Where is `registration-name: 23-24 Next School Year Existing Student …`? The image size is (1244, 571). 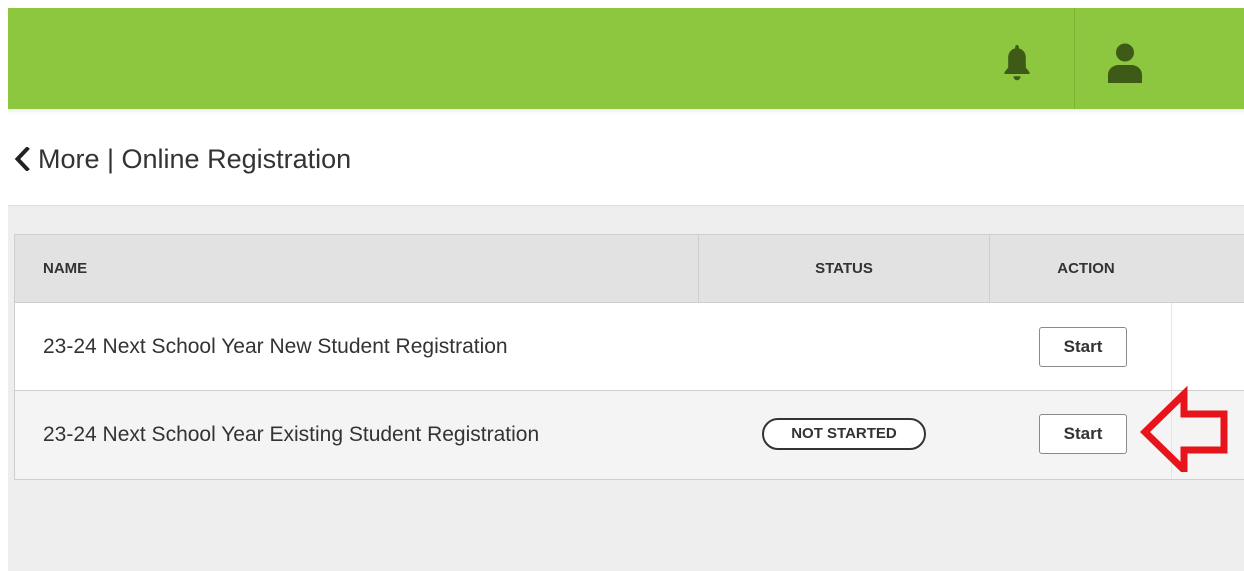 registration-name: 23-24 Next School Year Existing Student … is located at coordinates (291, 434).